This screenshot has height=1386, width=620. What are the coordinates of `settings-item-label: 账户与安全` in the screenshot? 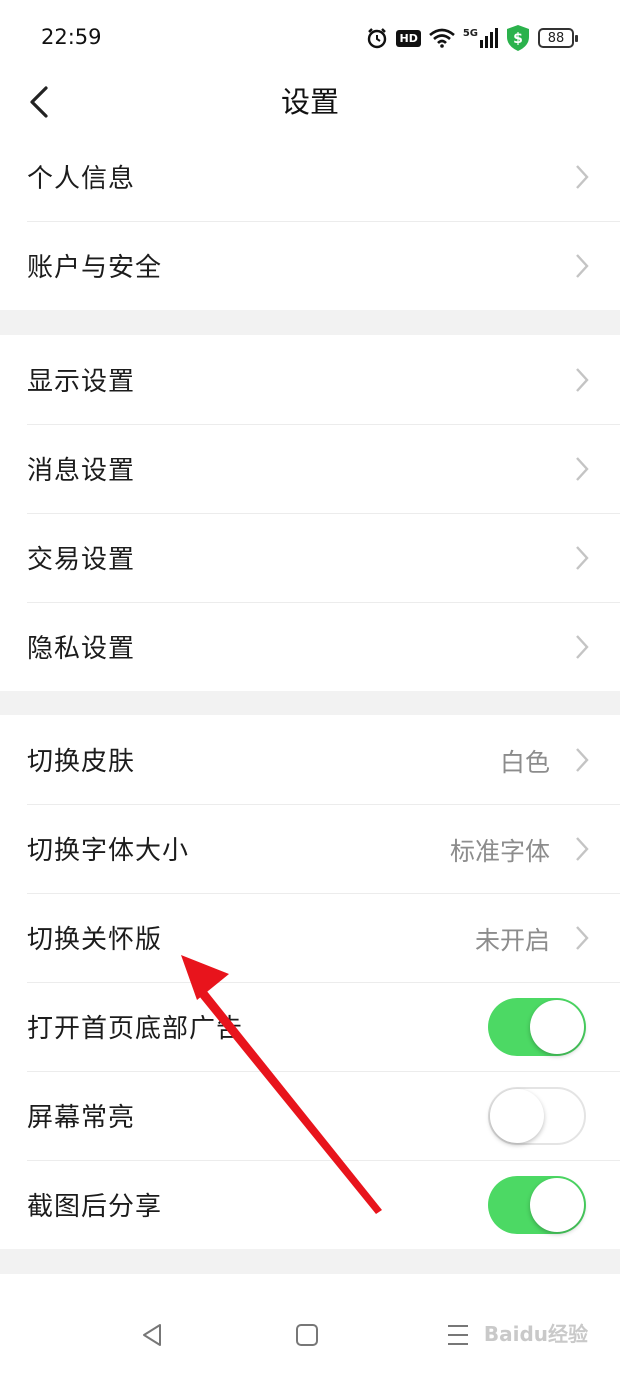 It's located at (95, 268).